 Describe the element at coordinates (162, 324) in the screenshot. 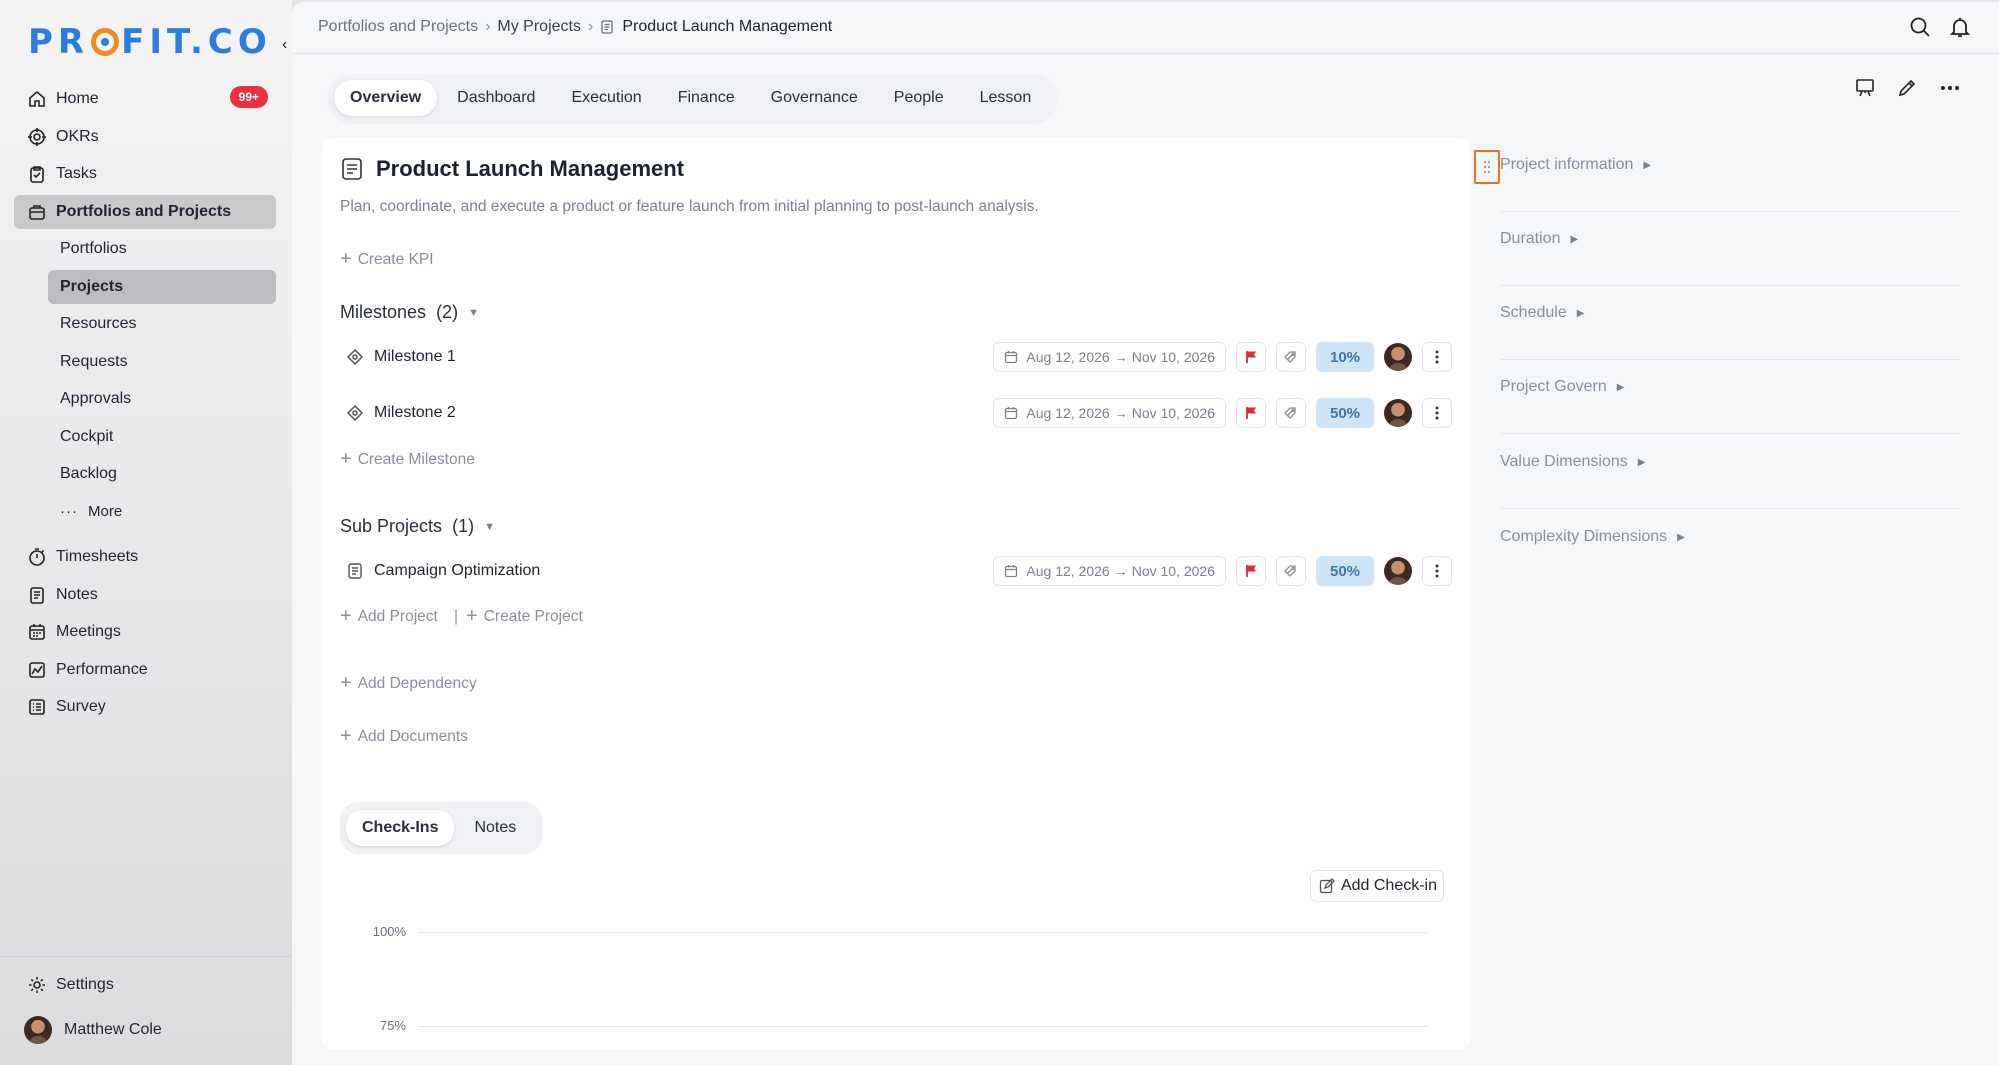

I see `sidebar-subitem-resources: Resources` at that location.